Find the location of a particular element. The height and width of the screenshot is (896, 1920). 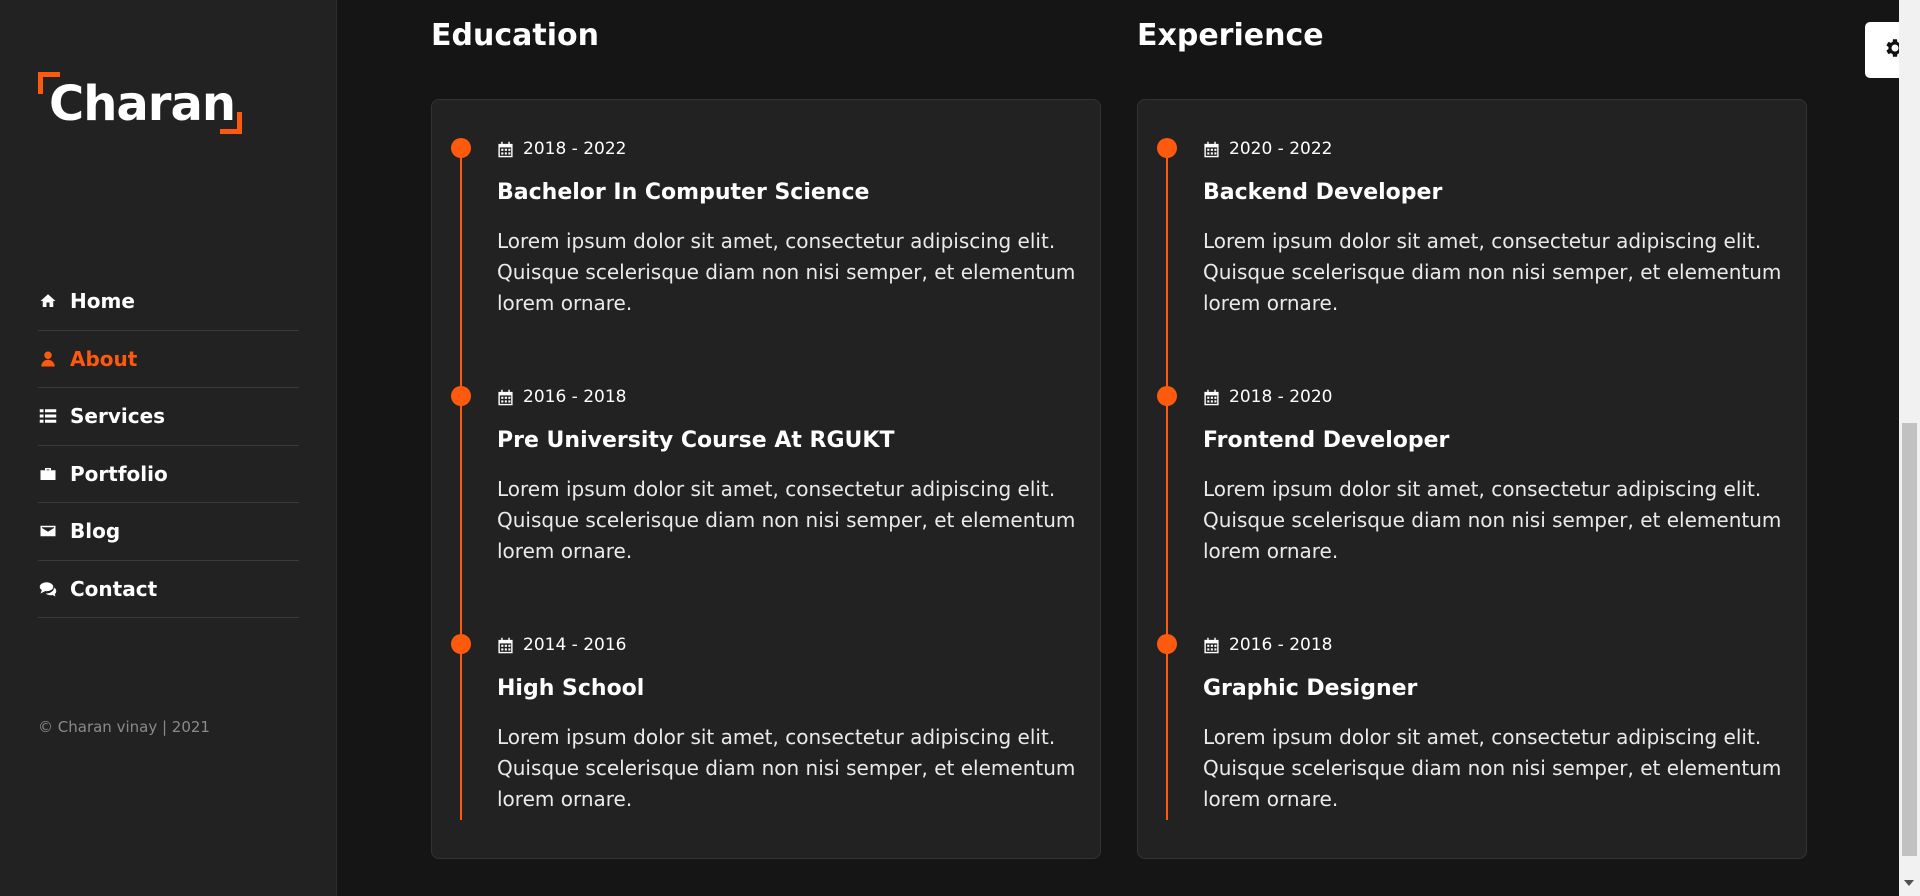

entry-date: 2014 - 2016 is located at coordinates (561, 645).